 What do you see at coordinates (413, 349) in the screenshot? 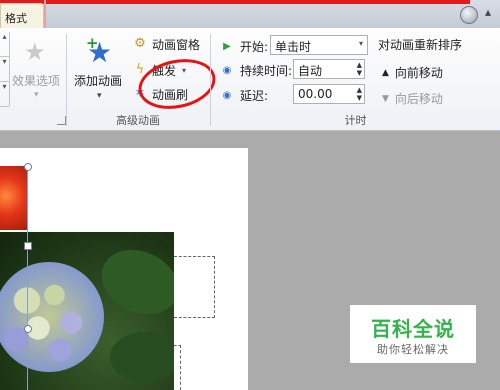
I see `watermark-subtitle: 助你轻松解决` at bounding box center [413, 349].